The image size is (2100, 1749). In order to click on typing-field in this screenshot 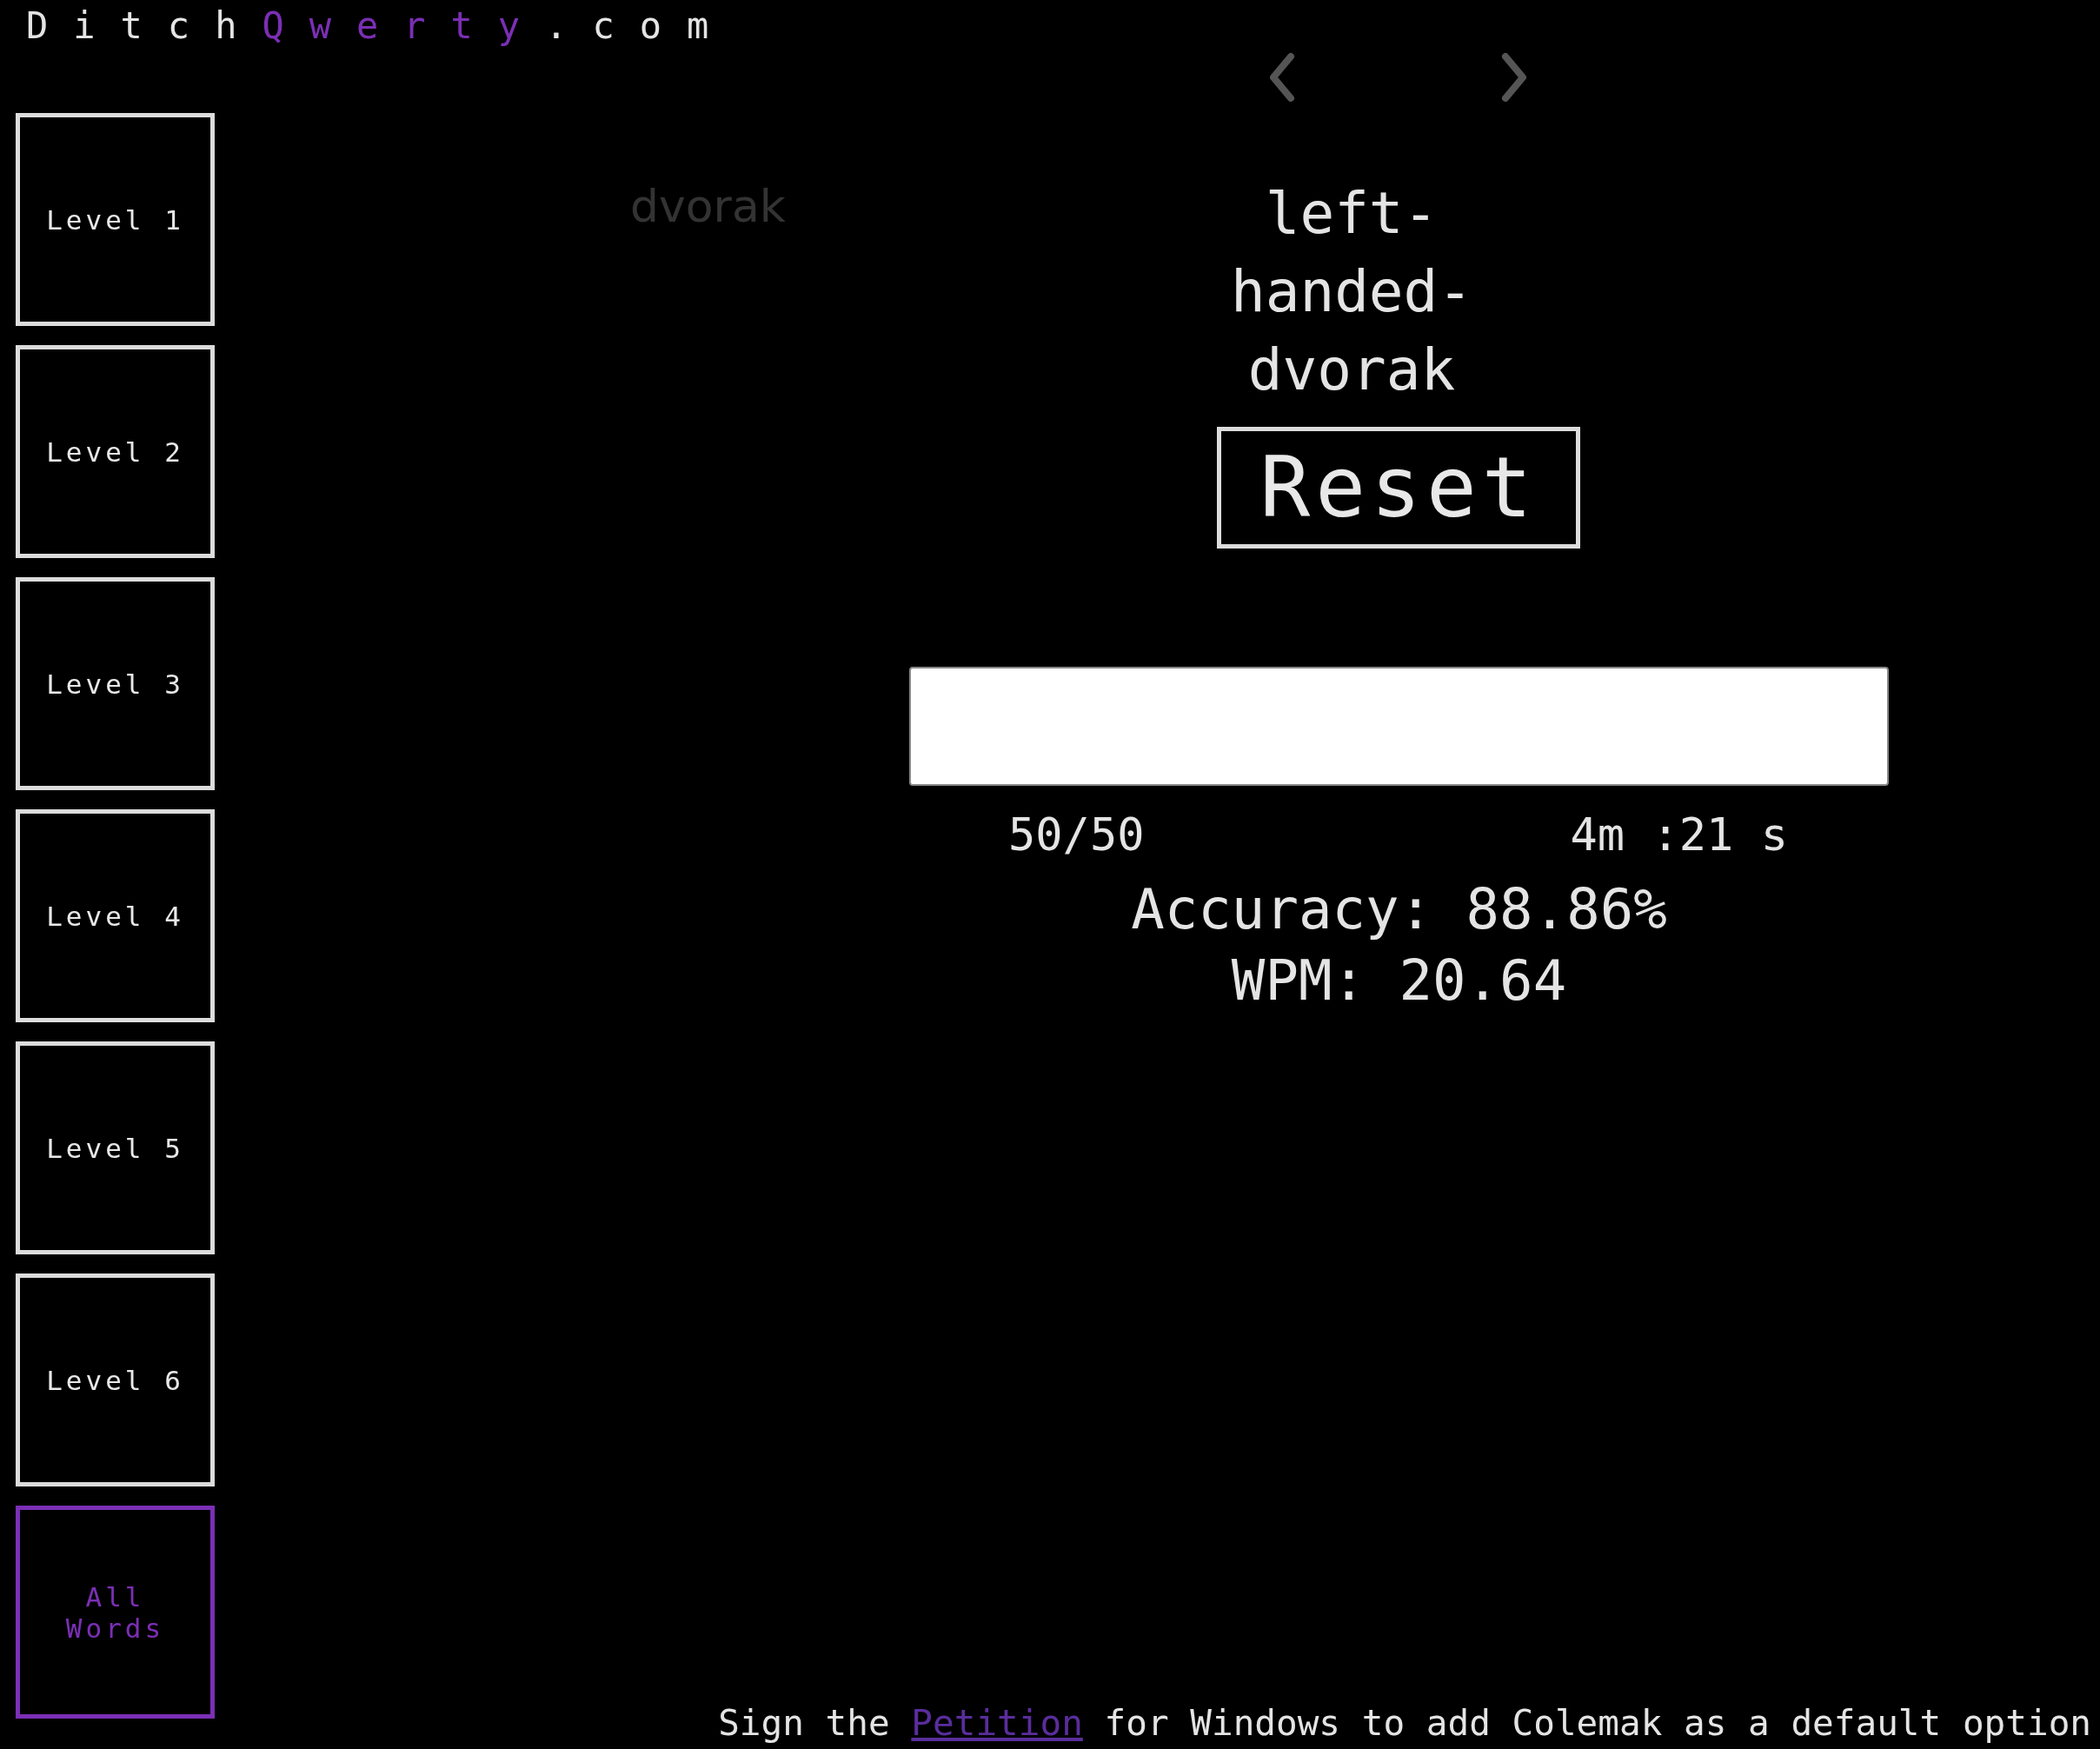, I will do `click(1399, 726)`.